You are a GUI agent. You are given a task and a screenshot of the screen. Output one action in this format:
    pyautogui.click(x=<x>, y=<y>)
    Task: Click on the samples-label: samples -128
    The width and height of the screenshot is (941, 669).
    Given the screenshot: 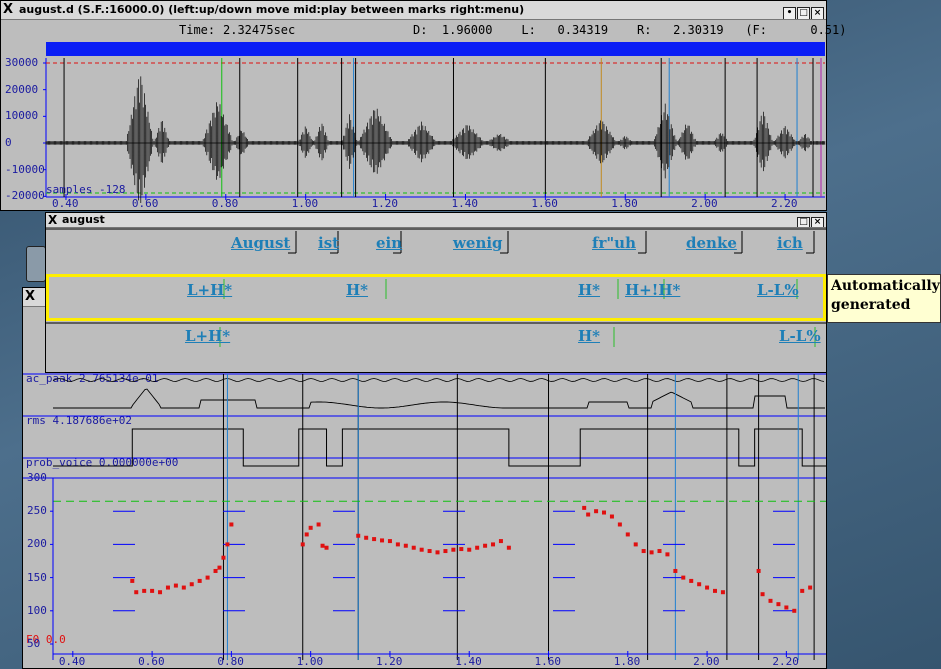 What is the action you would take?
    pyautogui.click(x=86, y=189)
    